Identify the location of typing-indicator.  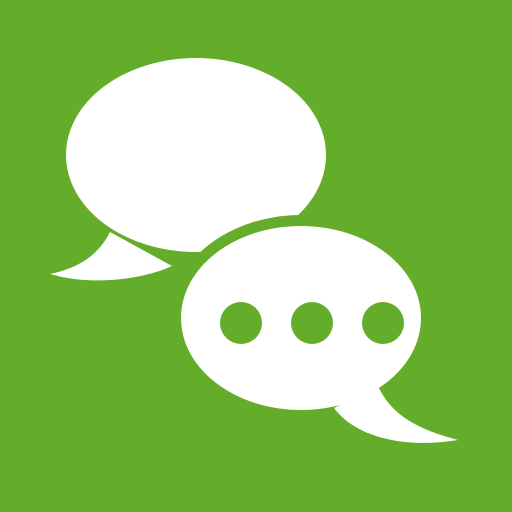
(312, 323).